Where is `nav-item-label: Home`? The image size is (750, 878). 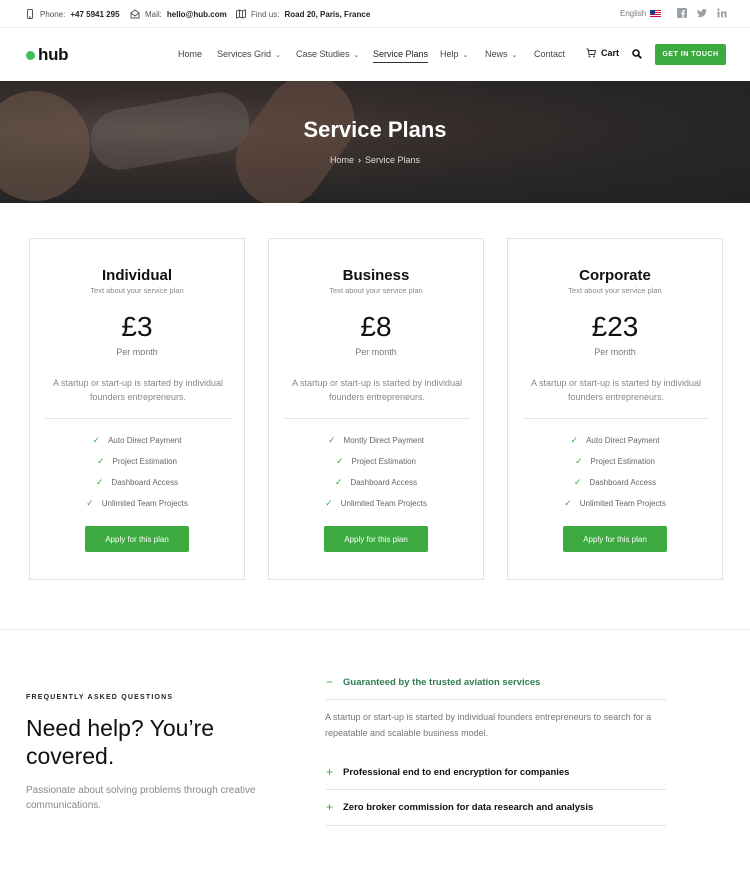 nav-item-label: Home is located at coordinates (190, 54).